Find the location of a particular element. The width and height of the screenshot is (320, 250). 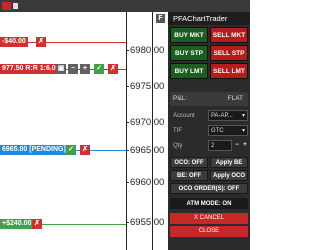

apply-be-button: Apply BE is located at coordinates (229, 162).